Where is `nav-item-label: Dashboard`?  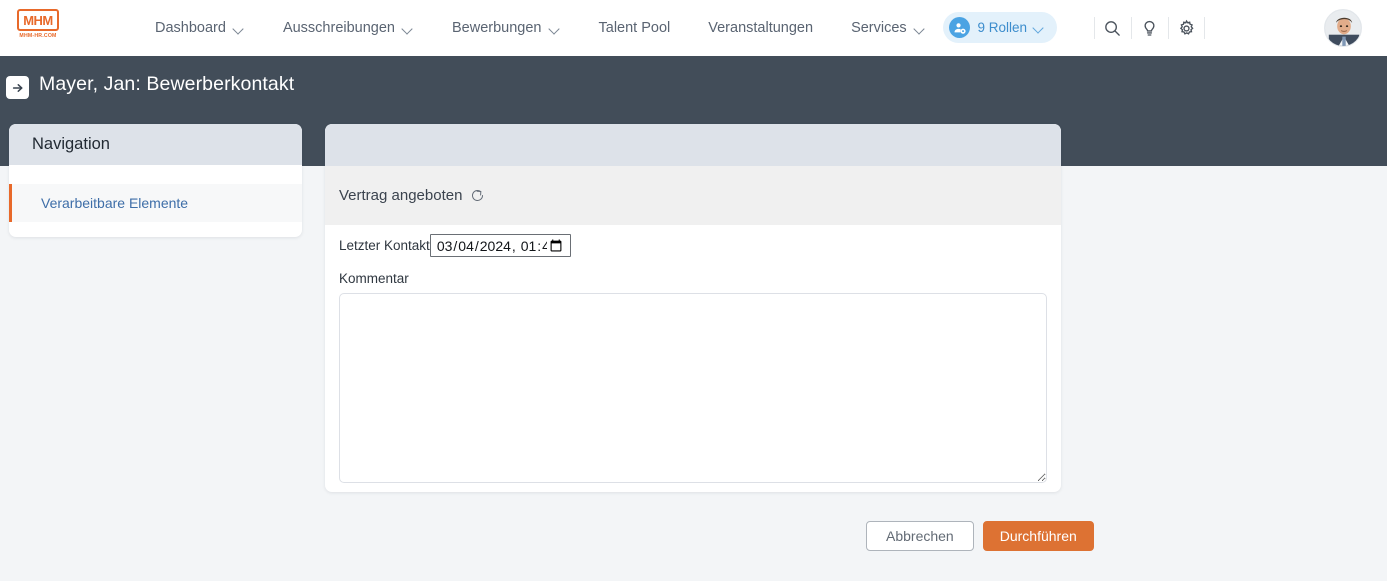
nav-item-label: Dashboard is located at coordinates (190, 28).